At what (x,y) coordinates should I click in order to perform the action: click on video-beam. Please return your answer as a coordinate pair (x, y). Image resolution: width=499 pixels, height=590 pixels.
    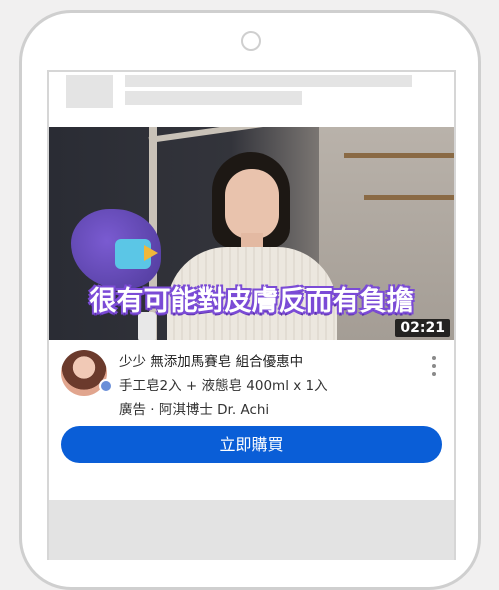
    Looking at the image, I should click on (233, 135).